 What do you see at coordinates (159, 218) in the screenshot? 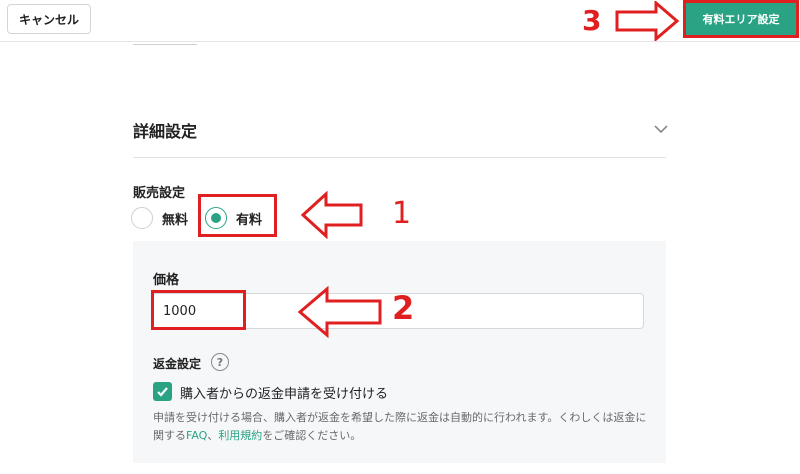
I see `radio-free-option: 無料` at bounding box center [159, 218].